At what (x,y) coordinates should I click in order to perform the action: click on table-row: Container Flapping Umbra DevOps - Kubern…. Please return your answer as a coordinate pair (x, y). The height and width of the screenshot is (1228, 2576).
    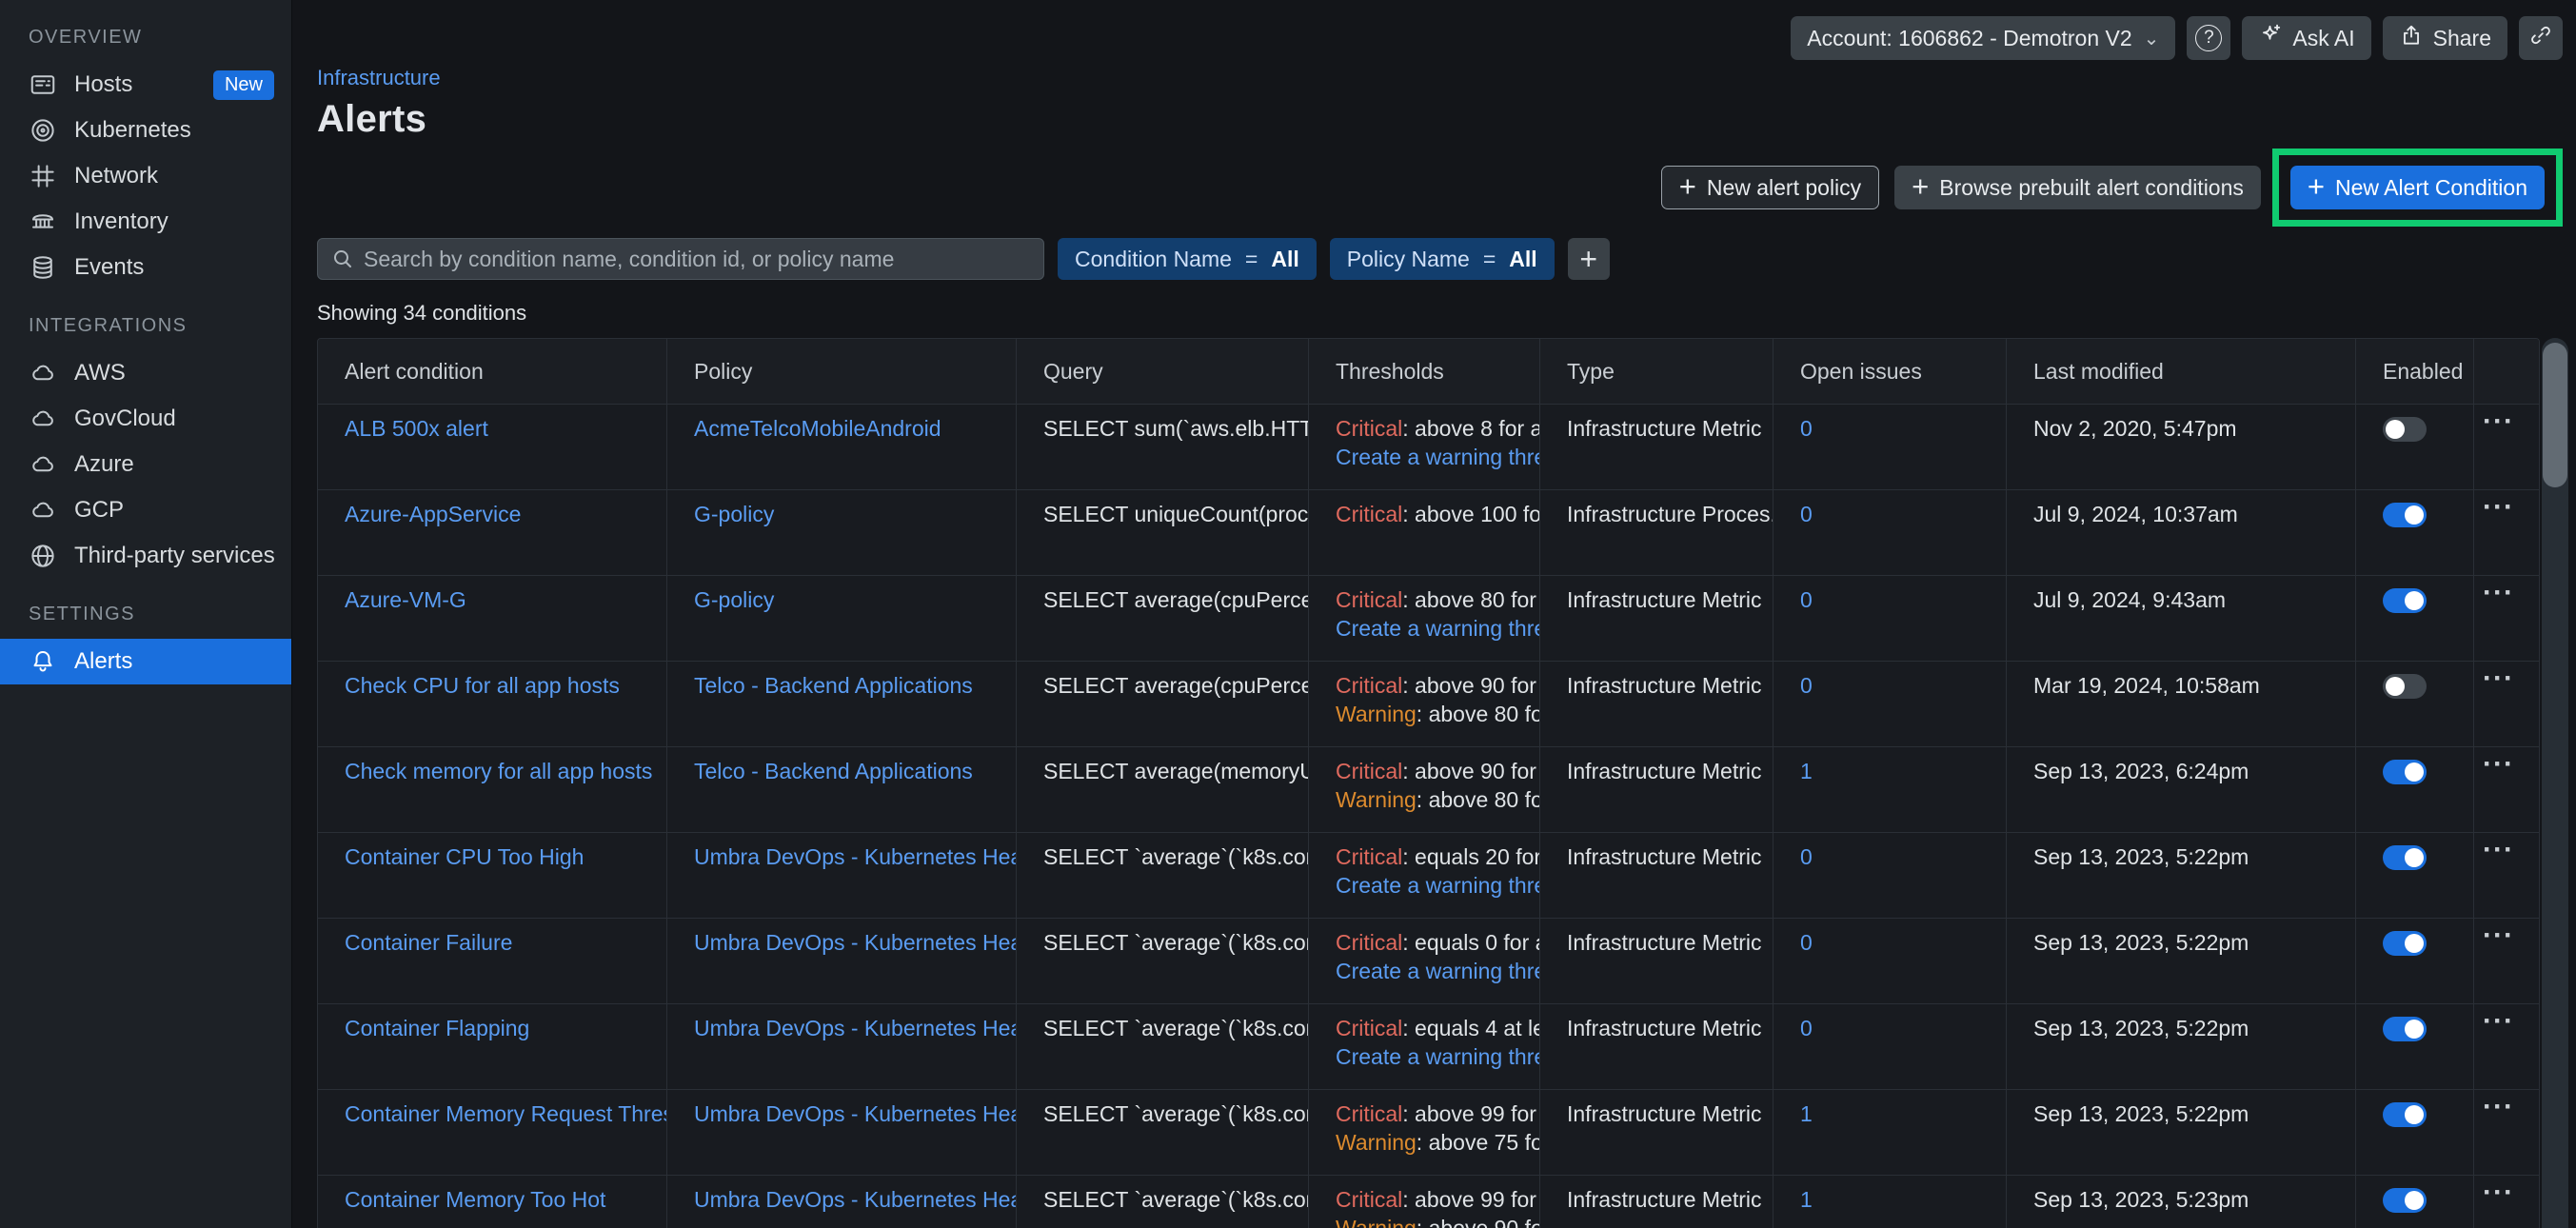
    Looking at the image, I should click on (1428, 1046).